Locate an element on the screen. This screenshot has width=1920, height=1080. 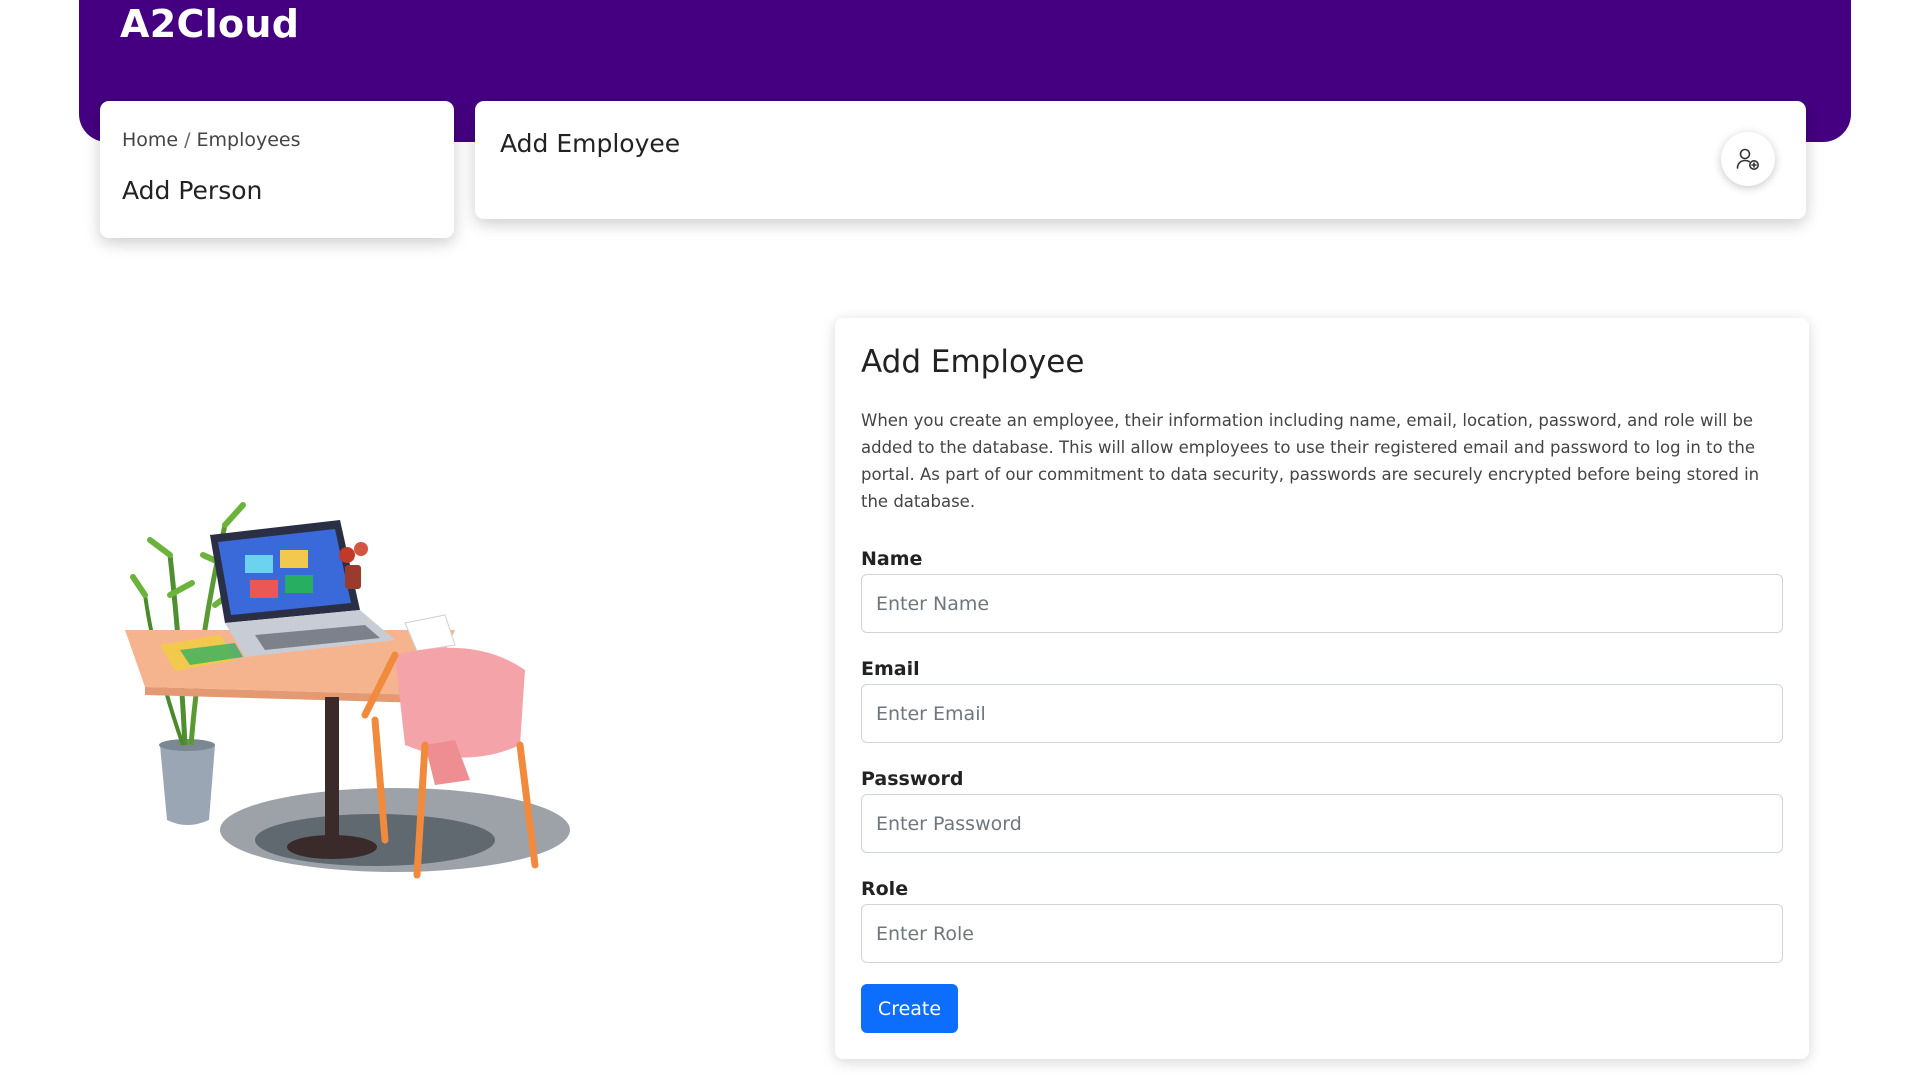
breadcrumb-card: Home / Employees Add Person is located at coordinates (277, 169).